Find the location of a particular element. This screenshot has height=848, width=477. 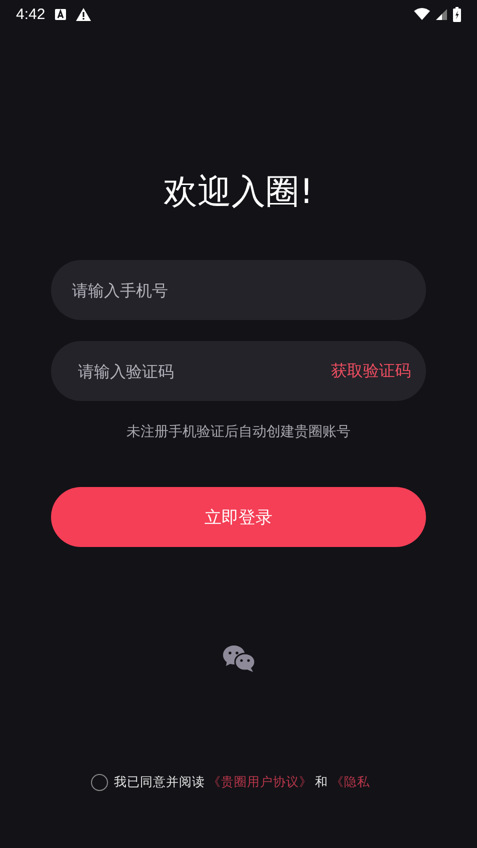

get-code-link: 获取验证码 is located at coordinates (371, 371).